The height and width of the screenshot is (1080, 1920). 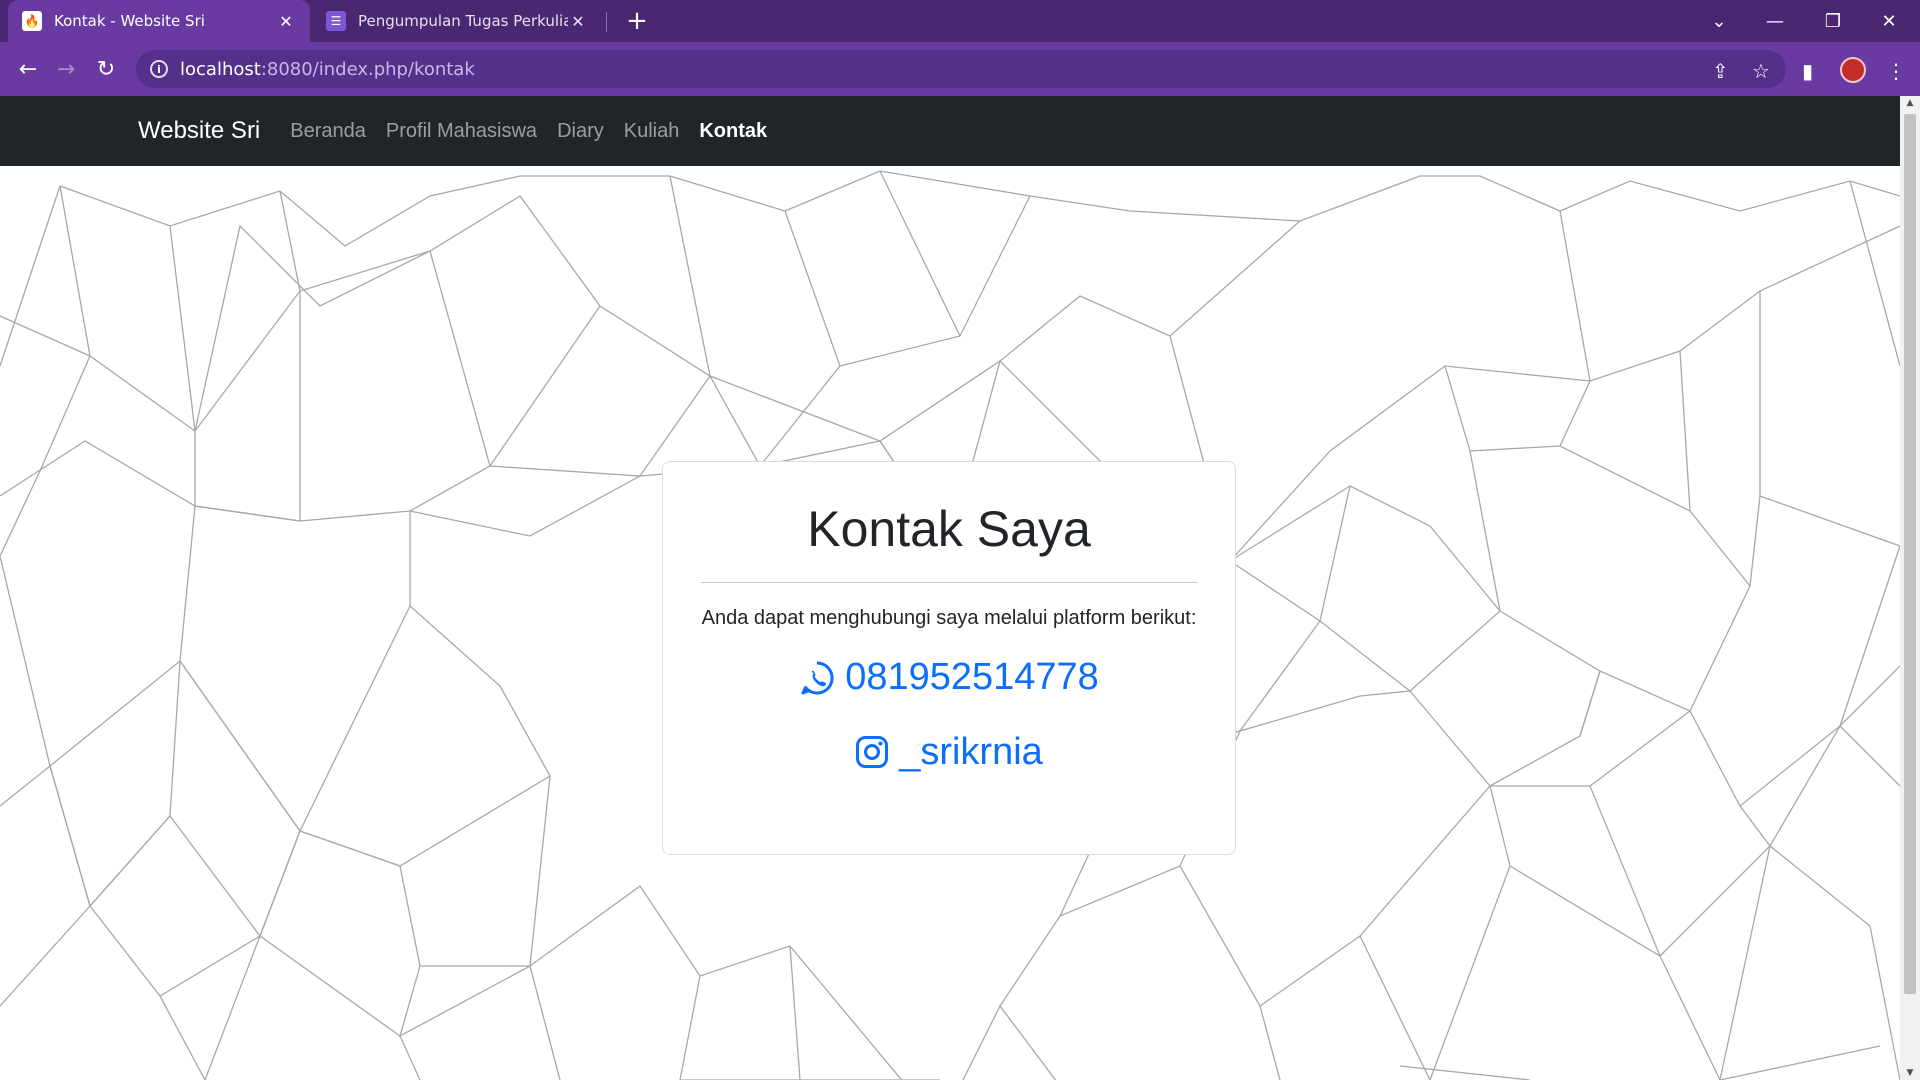 What do you see at coordinates (106, 69) in the screenshot?
I see `reload-button: ↻` at bounding box center [106, 69].